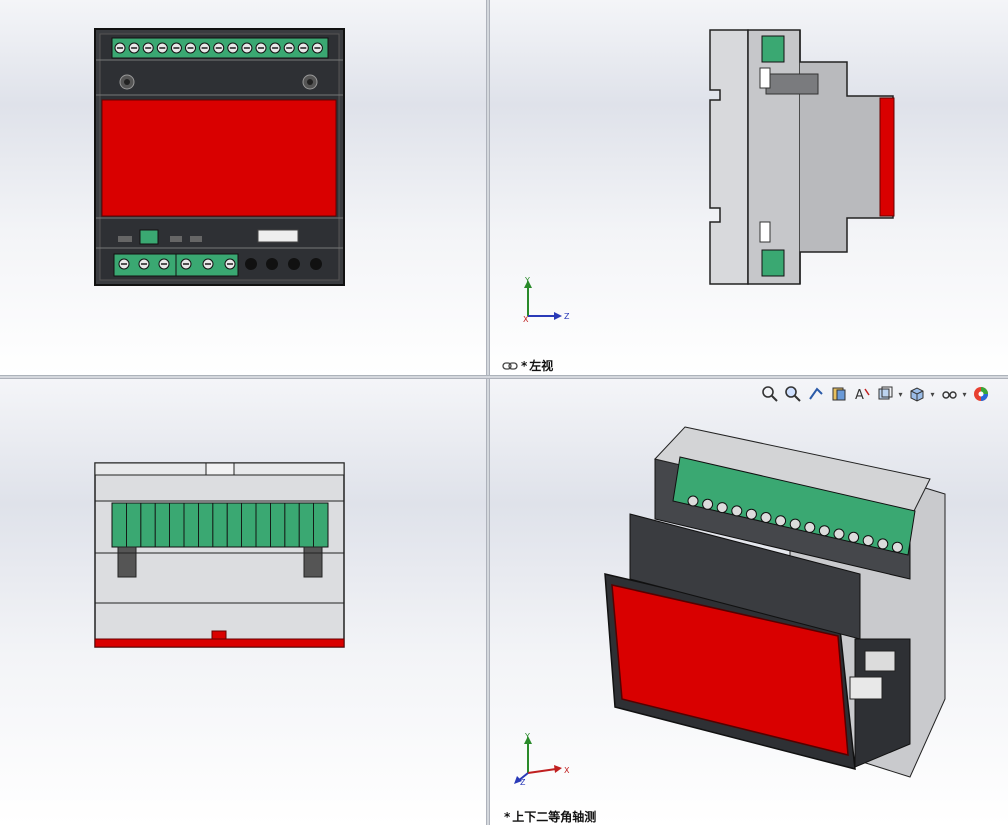  Describe the element at coordinates (527, 365) in the screenshot. I see `view-label-left: * 左视` at that location.